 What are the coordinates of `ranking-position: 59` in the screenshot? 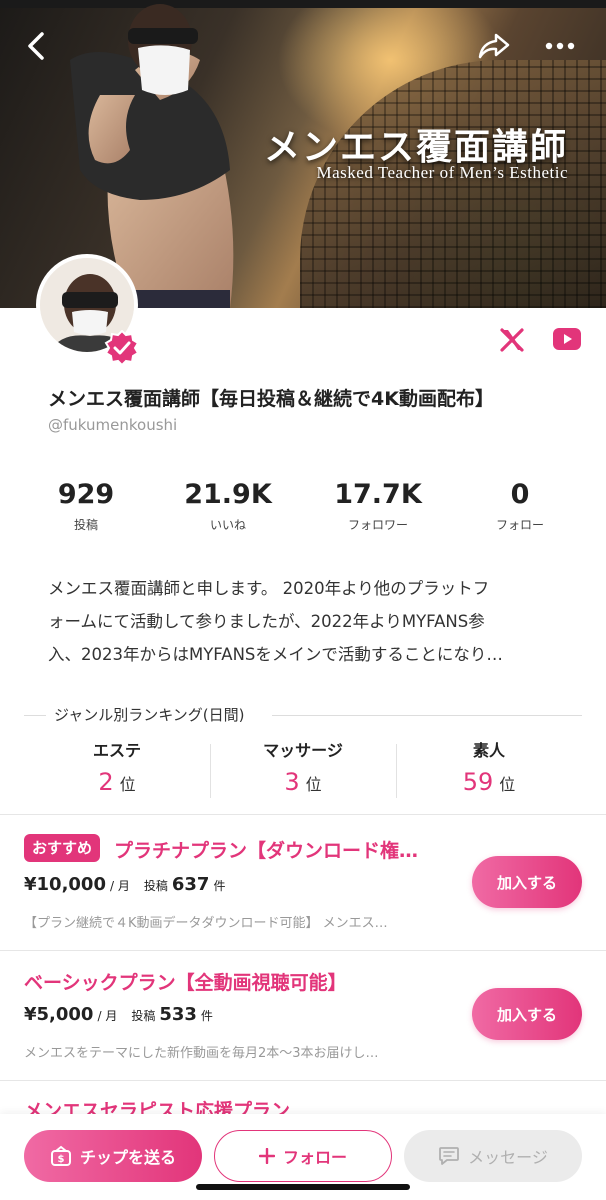 It's located at (478, 782).